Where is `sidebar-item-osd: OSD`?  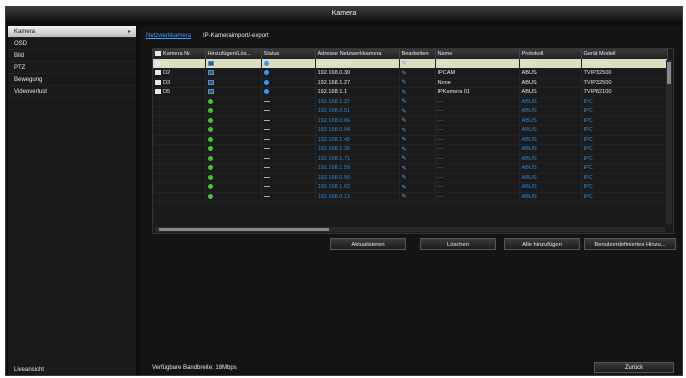
sidebar-item-osd: OSD is located at coordinates (72, 44).